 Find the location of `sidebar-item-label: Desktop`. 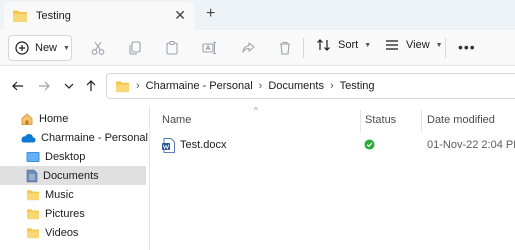

sidebar-item-label: Desktop is located at coordinates (65, 156).